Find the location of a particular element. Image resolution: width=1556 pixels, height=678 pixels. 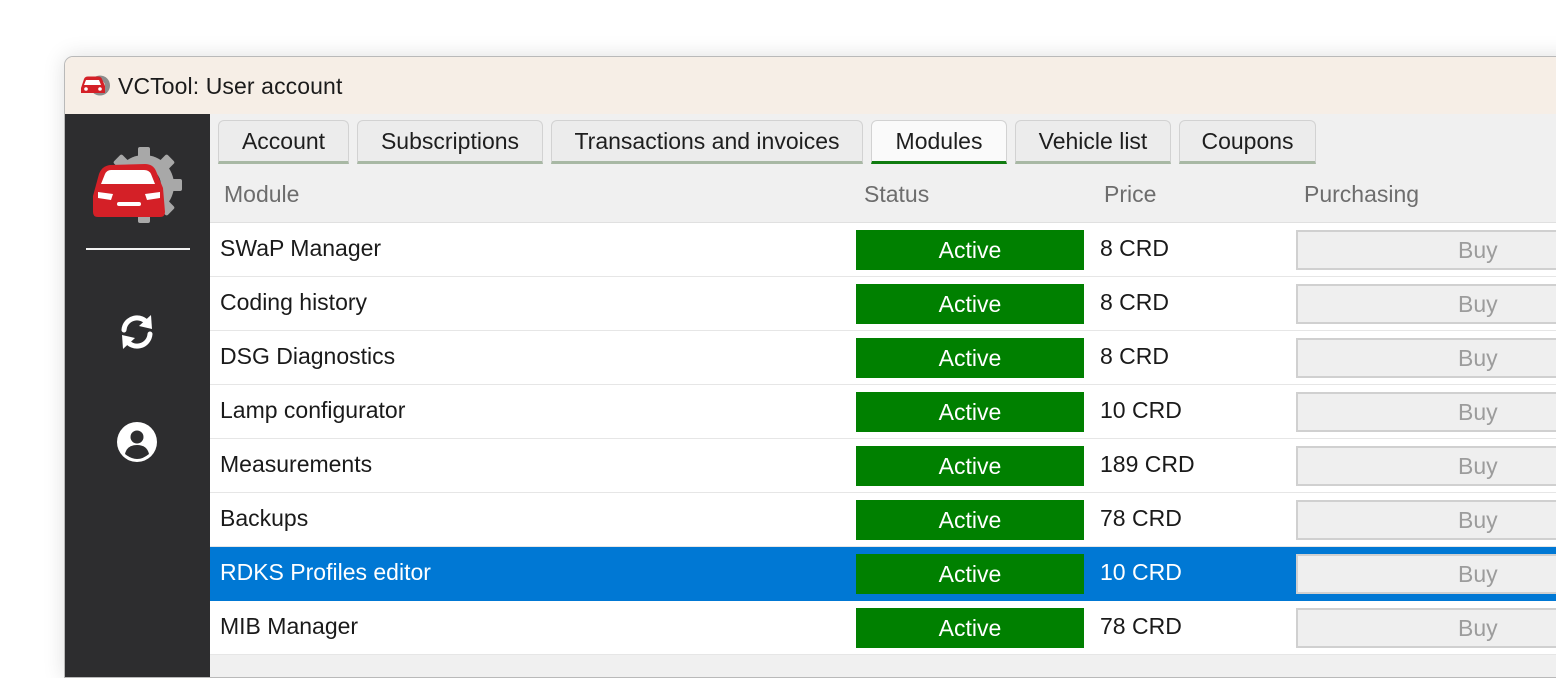

table-row-selected: RDKS Profiles editor Active 10 CRD Buy is located at coordinates (883, 574).